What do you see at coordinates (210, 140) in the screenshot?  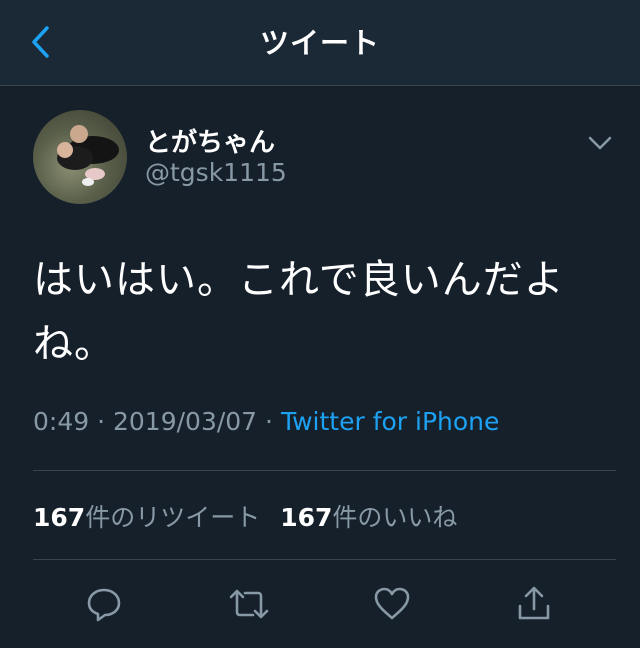 I see `display-name: とがちゃん` at bounding box center [210, 140].